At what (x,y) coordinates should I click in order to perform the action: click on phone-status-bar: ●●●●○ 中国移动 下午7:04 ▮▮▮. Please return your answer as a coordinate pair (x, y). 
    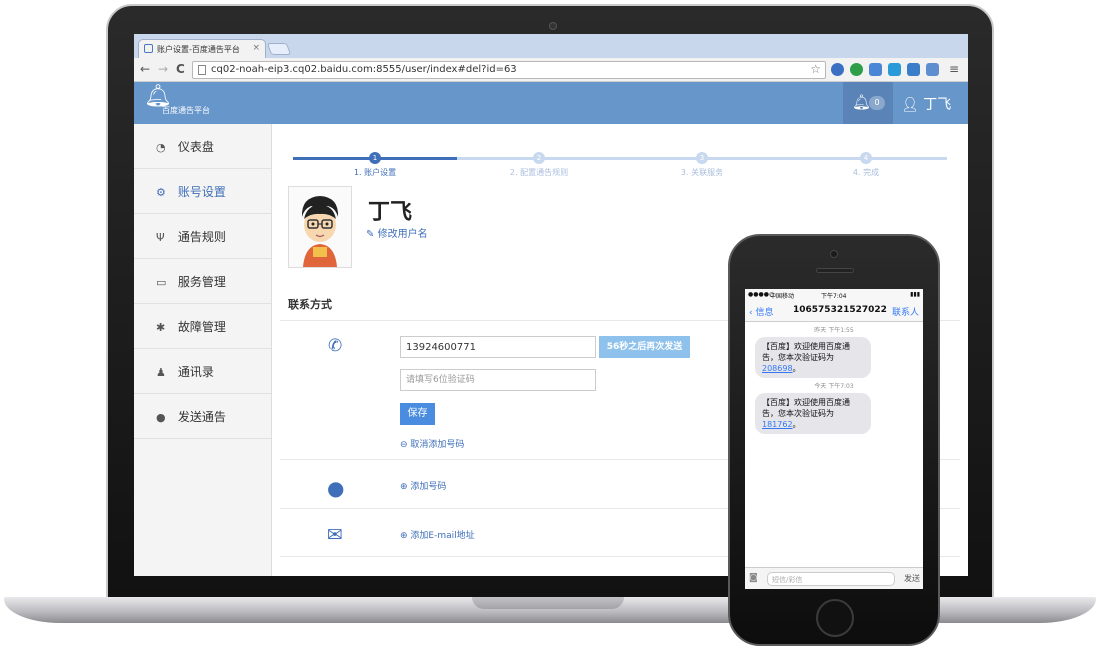
    Looking at the image, I should click on (834, 294).